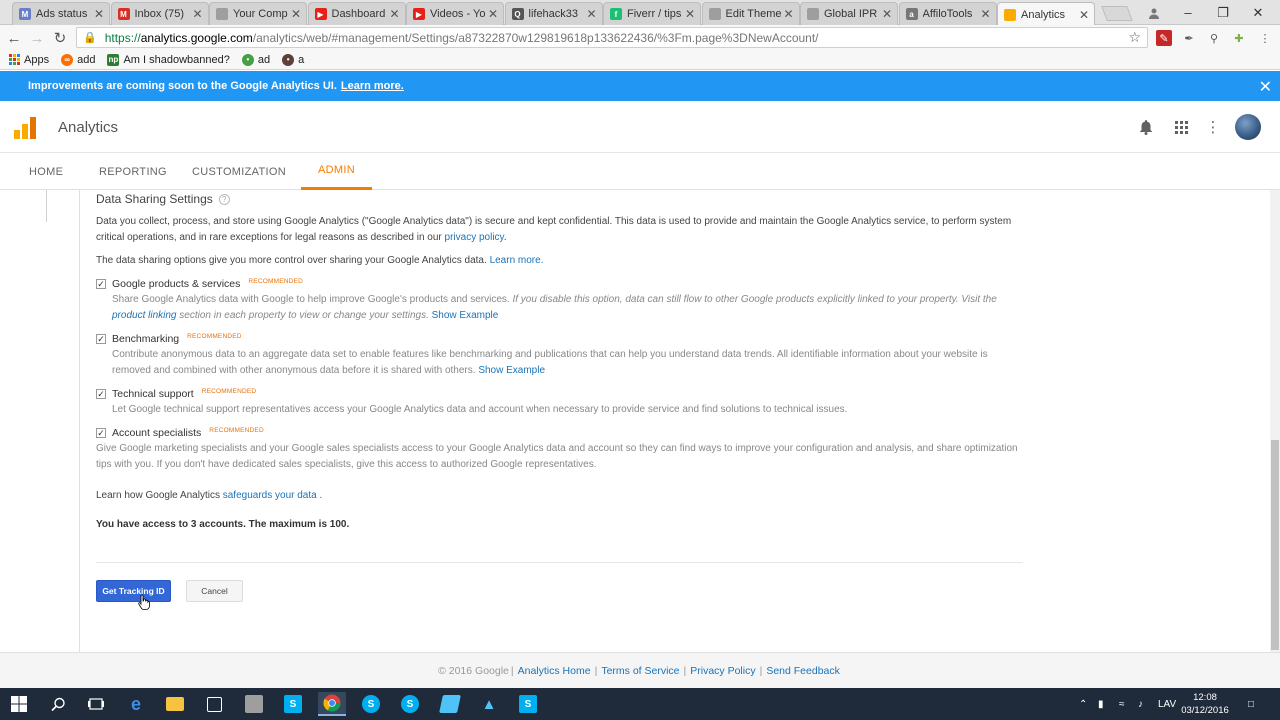  Describe the element at coordinates (224, 199) in the screenshot. I see `help-question-icon: ?` at that location.